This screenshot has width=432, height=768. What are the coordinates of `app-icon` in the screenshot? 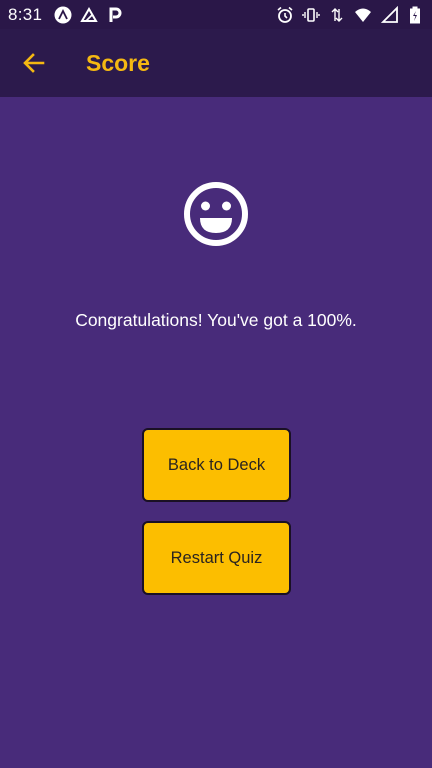 It's located at (89, 15).